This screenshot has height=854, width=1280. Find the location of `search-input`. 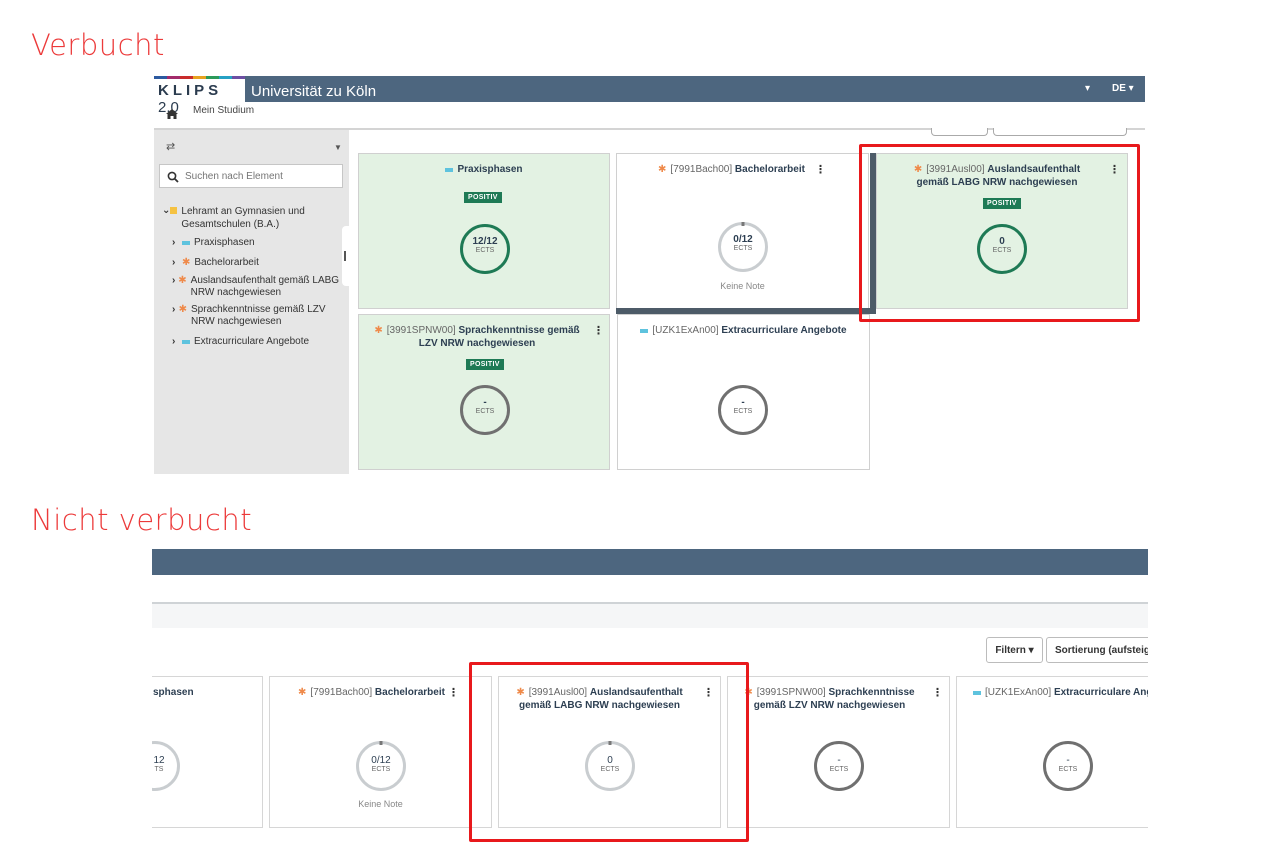

search-input is located at coordinates (260, 176).